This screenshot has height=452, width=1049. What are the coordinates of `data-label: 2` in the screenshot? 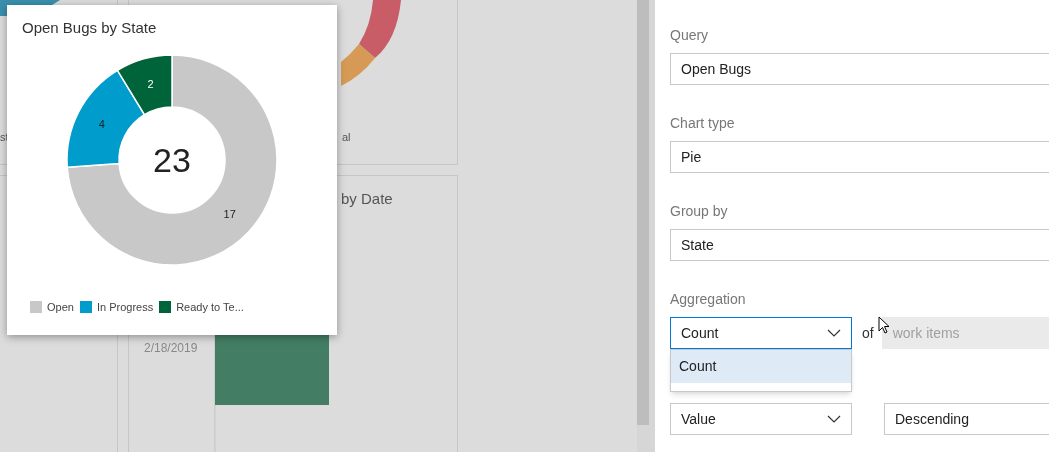 It's located at (150, 83).